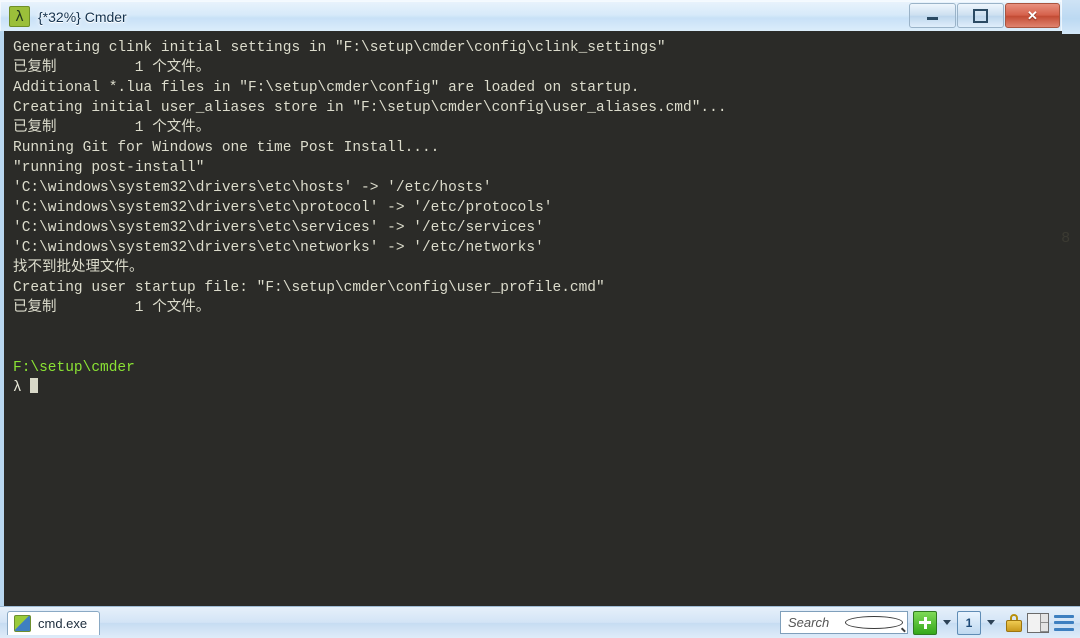 This screenshot has width=1080, height=638. Describe the element at coordinates (531, 16) in the screenshot. I see `title-bar: λ {*32%} Cmder ✕` at that location.